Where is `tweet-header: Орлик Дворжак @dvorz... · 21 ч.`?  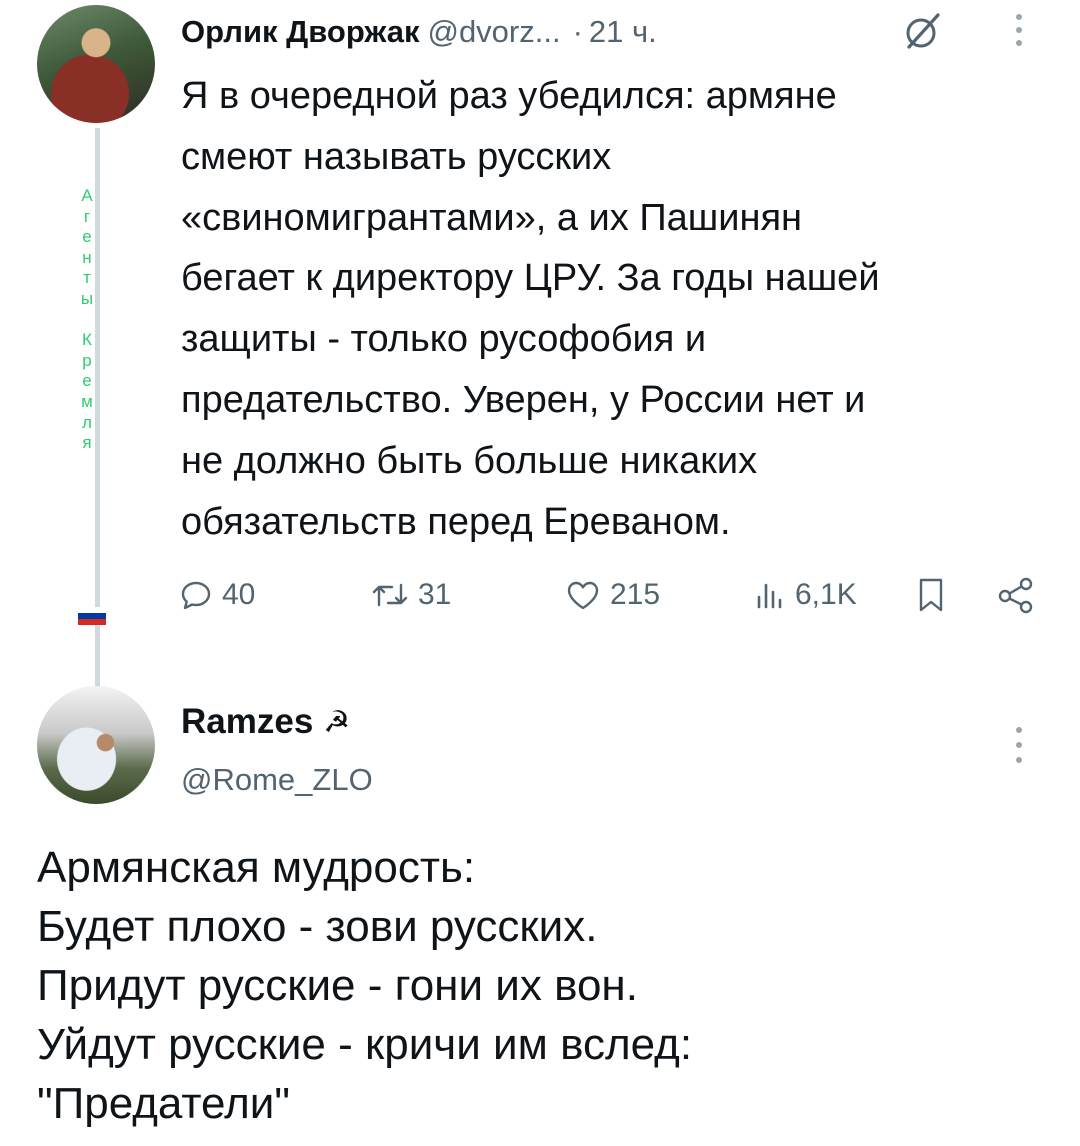 tweet-header: Орлик Дворжак @dvorz... · 21 ч. is located at coordinates (419, 32).